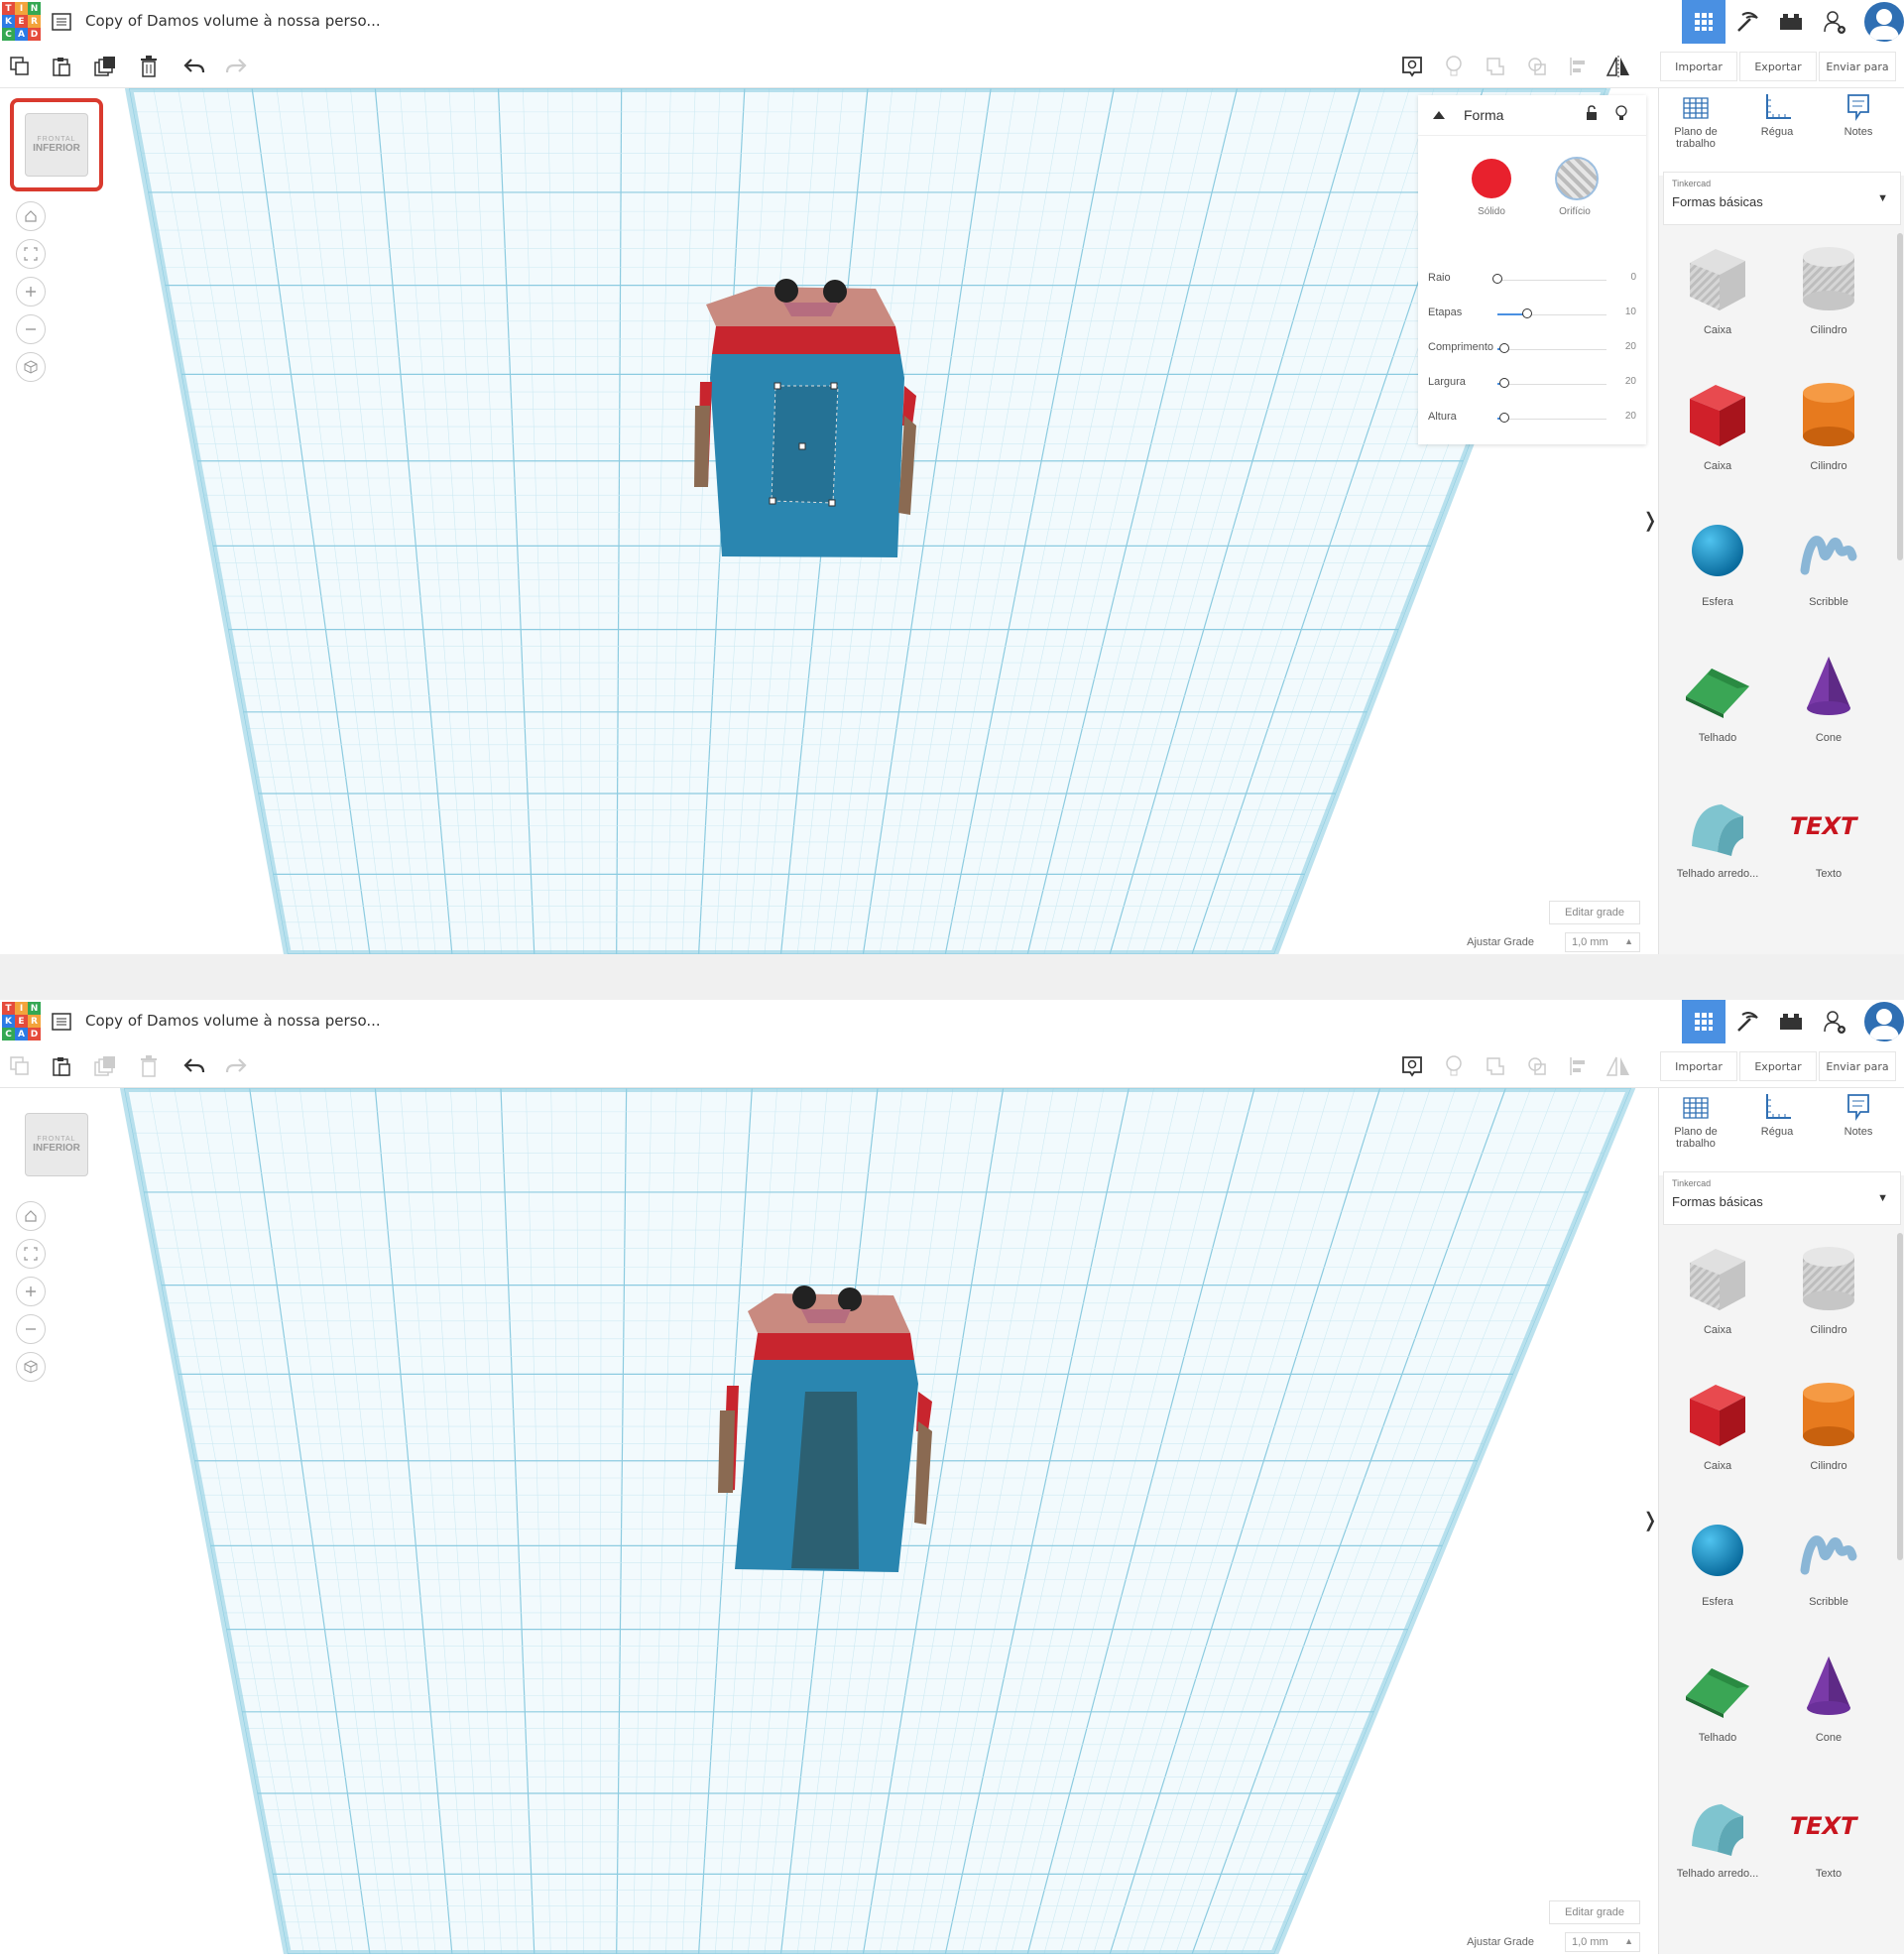  I want to click on mirror-button, so click(1618, 1066).